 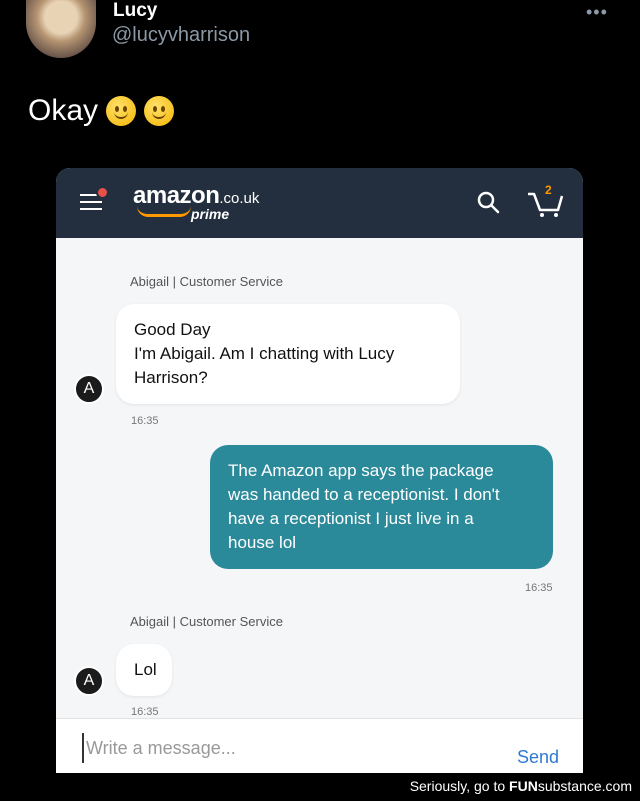 I want to click on message-input, so click(x=275, y=748).